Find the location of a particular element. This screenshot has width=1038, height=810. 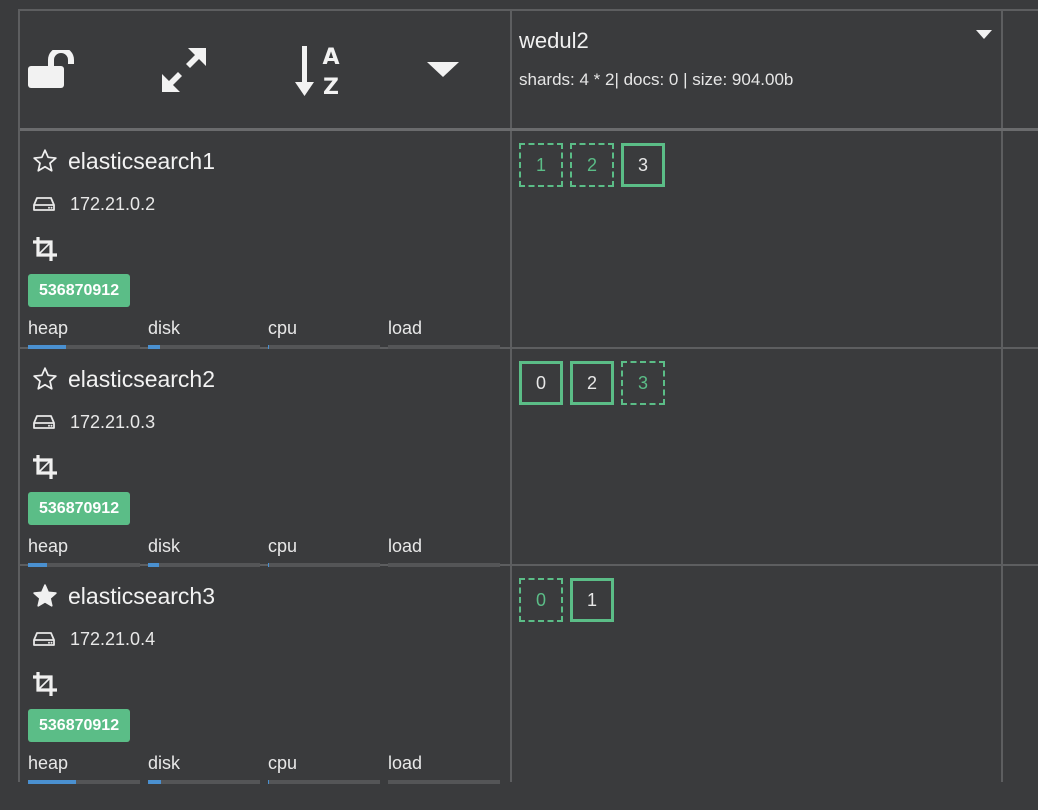

node-header: elasticsearch1 is located at coordinates (123, 161).